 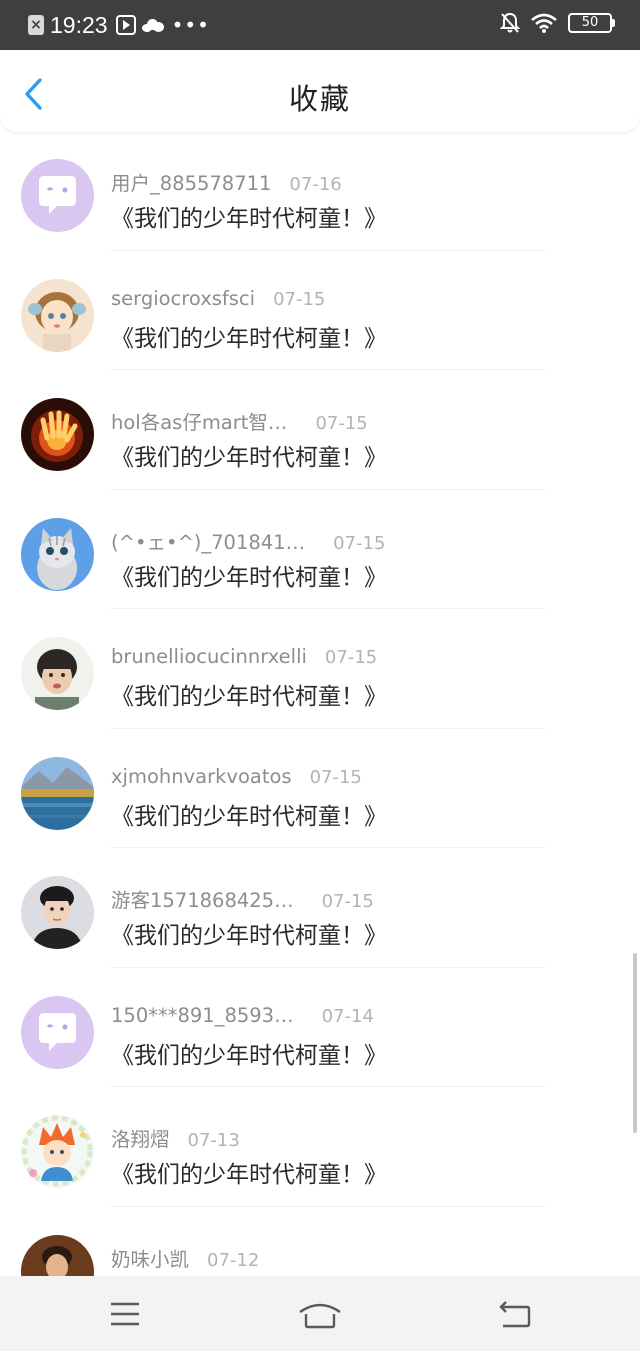 What do you see at coordinates (347, 1016) in the screenshot?
I see `date: 07-14` at bounding box center [347, 1016].